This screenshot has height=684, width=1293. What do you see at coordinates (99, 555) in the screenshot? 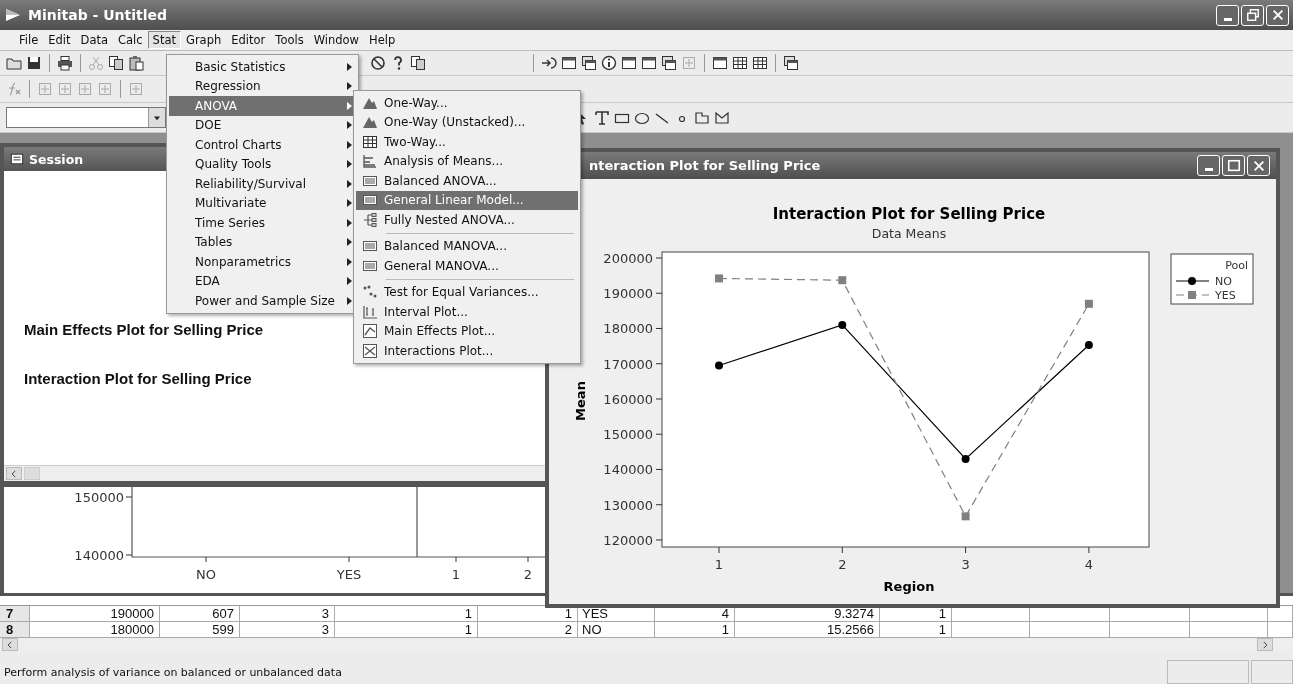
I see `axis-tick-label: 140000` at bounding box center [99, 555].